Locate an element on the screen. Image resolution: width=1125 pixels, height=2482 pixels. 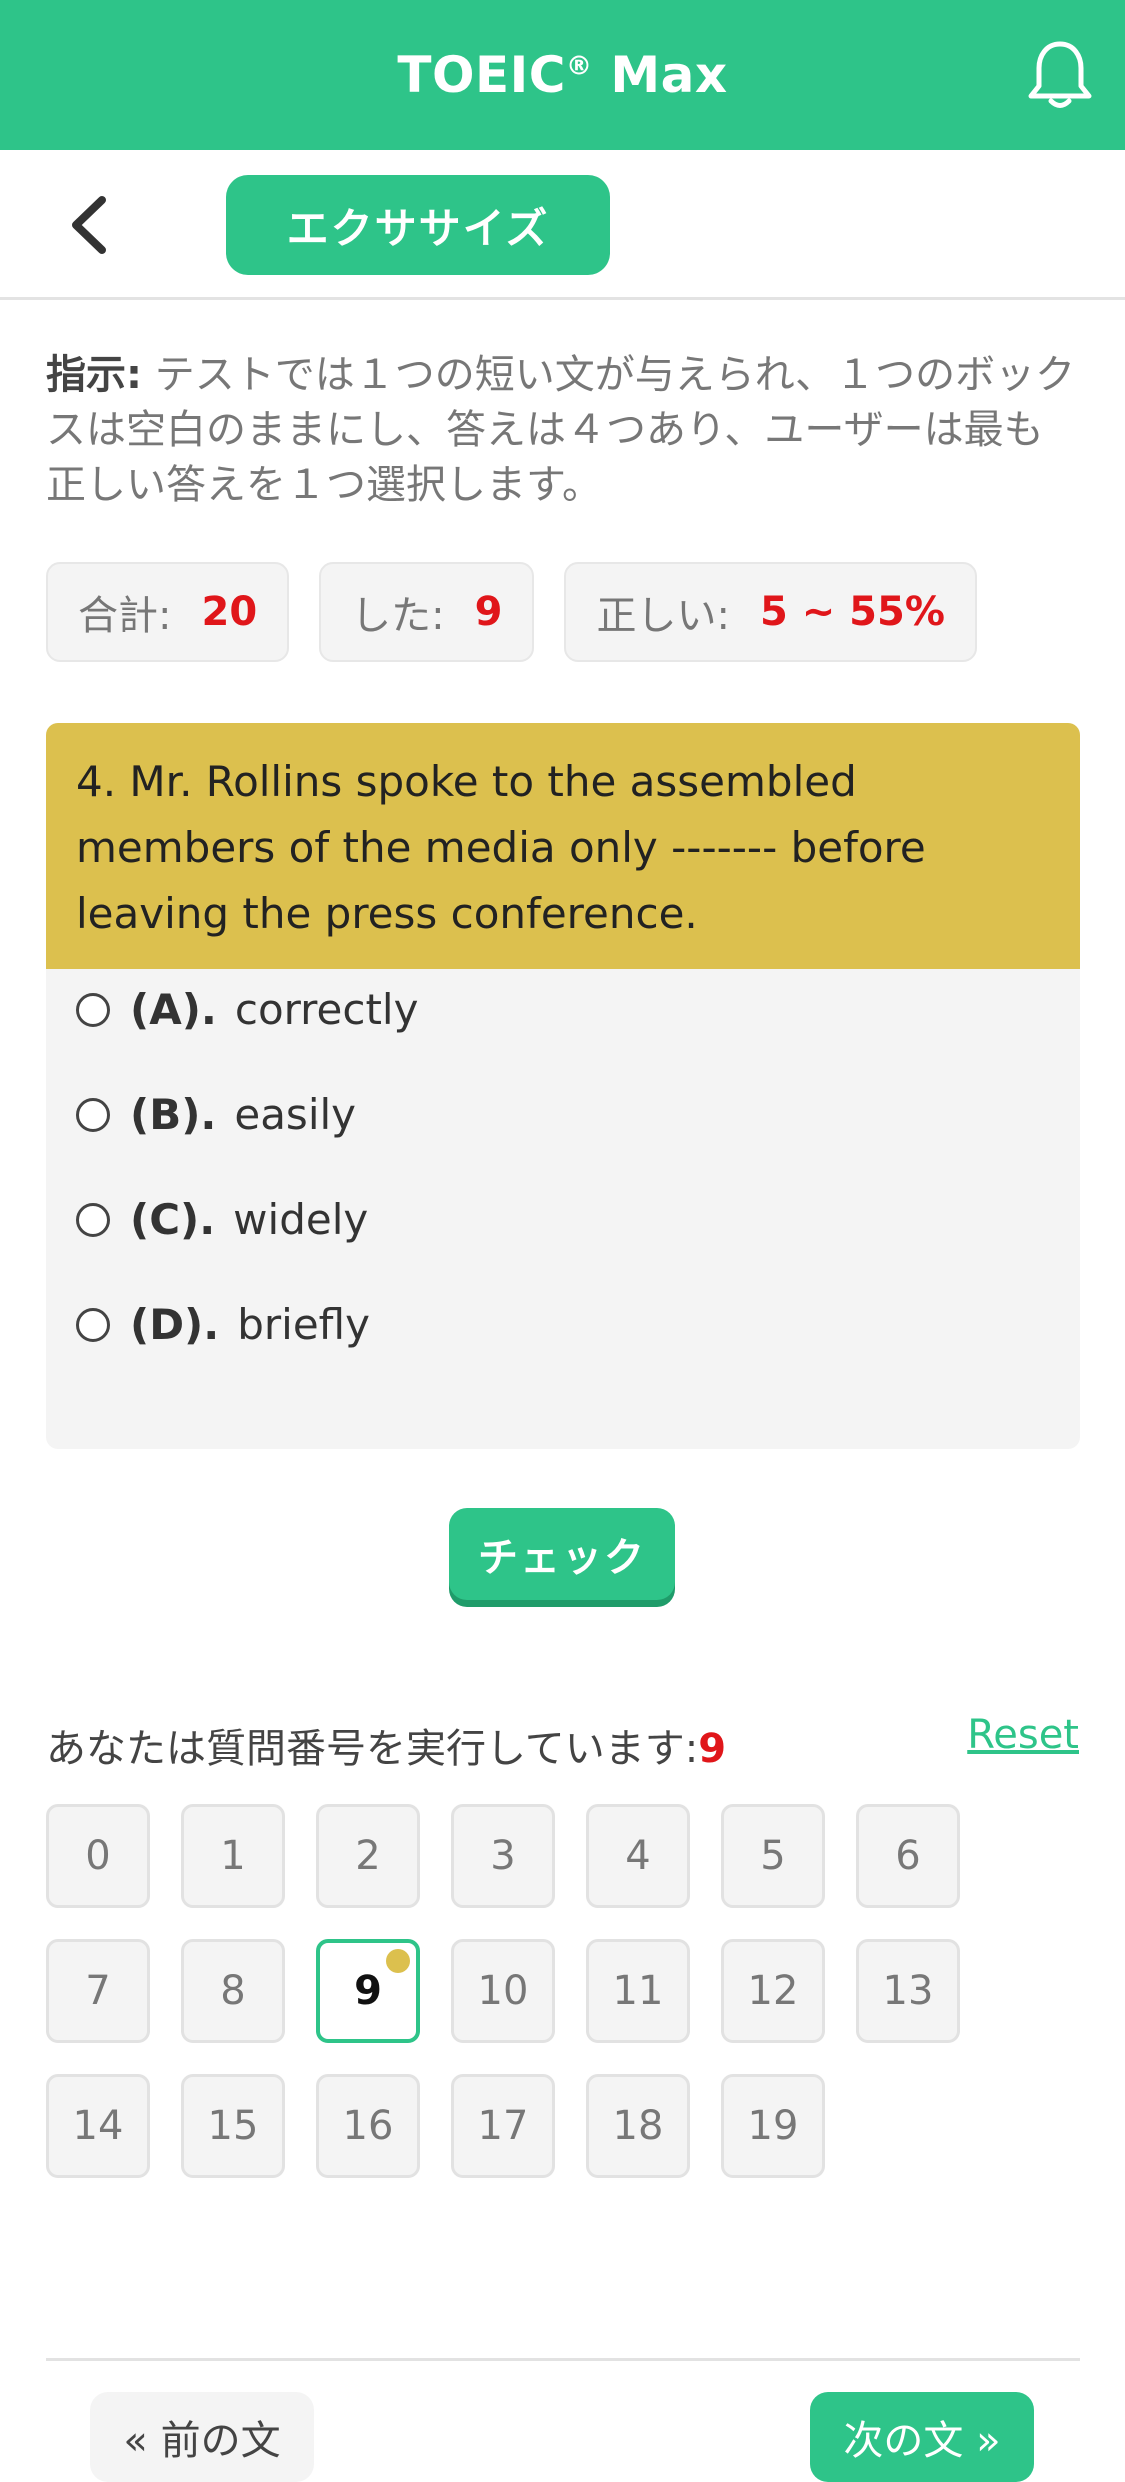
current-question-label: あなたは質問番号を実行しています:9 is located at coordinates (386, 1749).